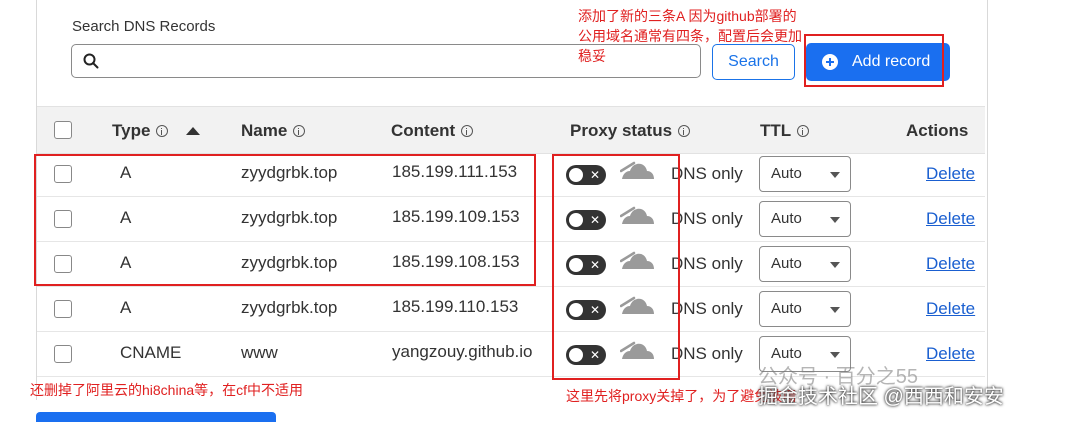 This screenshot has width=1080, height=422. What do you see at coordinates (259, 352) in the screenshot?
I see `record-name: www` at bounding box center [259, 352].